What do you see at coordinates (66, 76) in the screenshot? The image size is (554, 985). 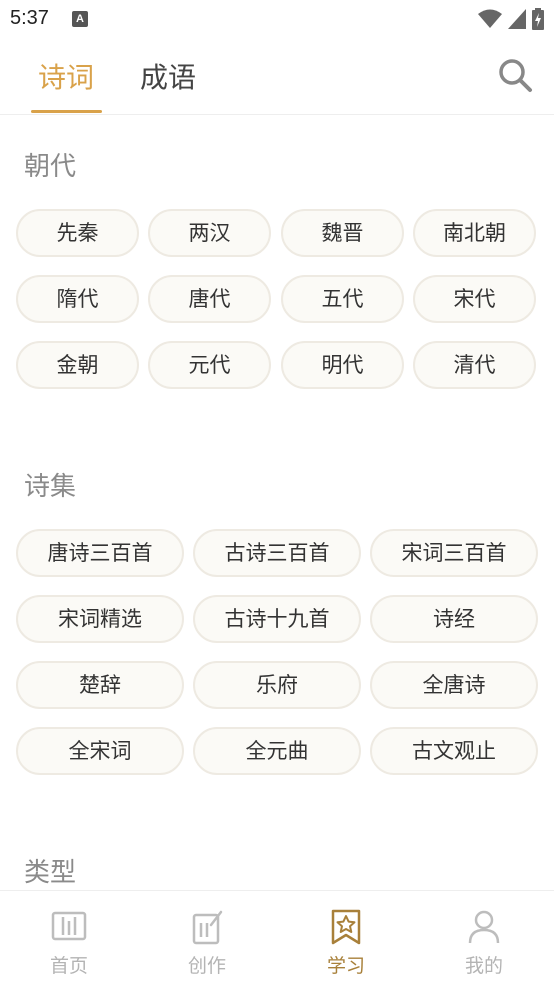 I see `tab-shici: 诗词` at bounding box center [66, 76].